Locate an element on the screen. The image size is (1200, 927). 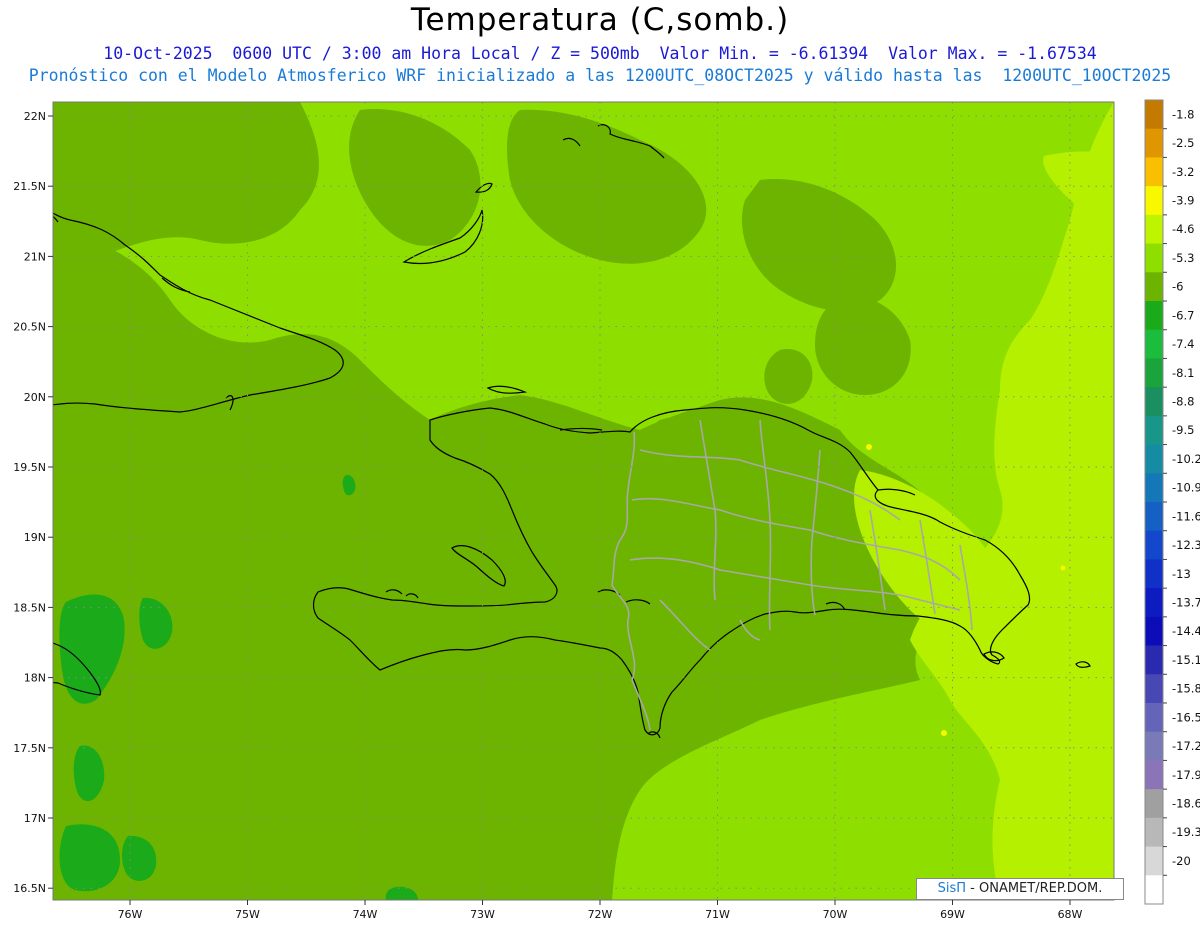
lon-tick-label: 71W is located at coordinates (717, 914).